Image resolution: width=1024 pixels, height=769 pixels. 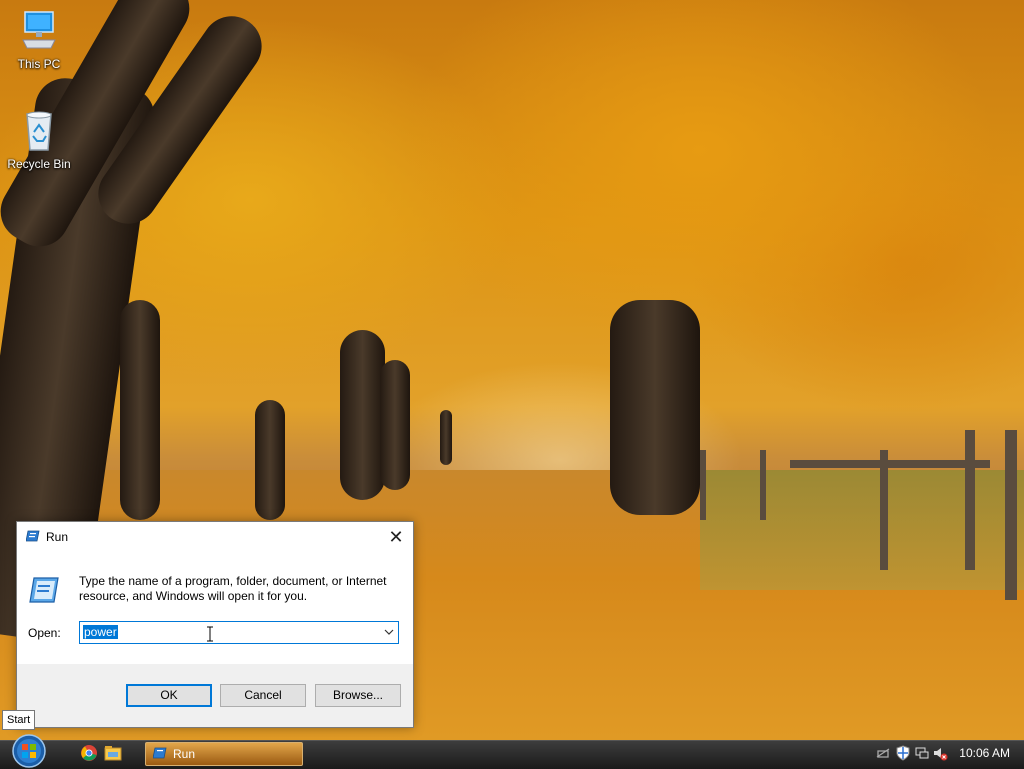 What do you see at coordinates (940, 753) in the screenshot?
I see `volume-muted-icon` at bounding box center [940, 753].